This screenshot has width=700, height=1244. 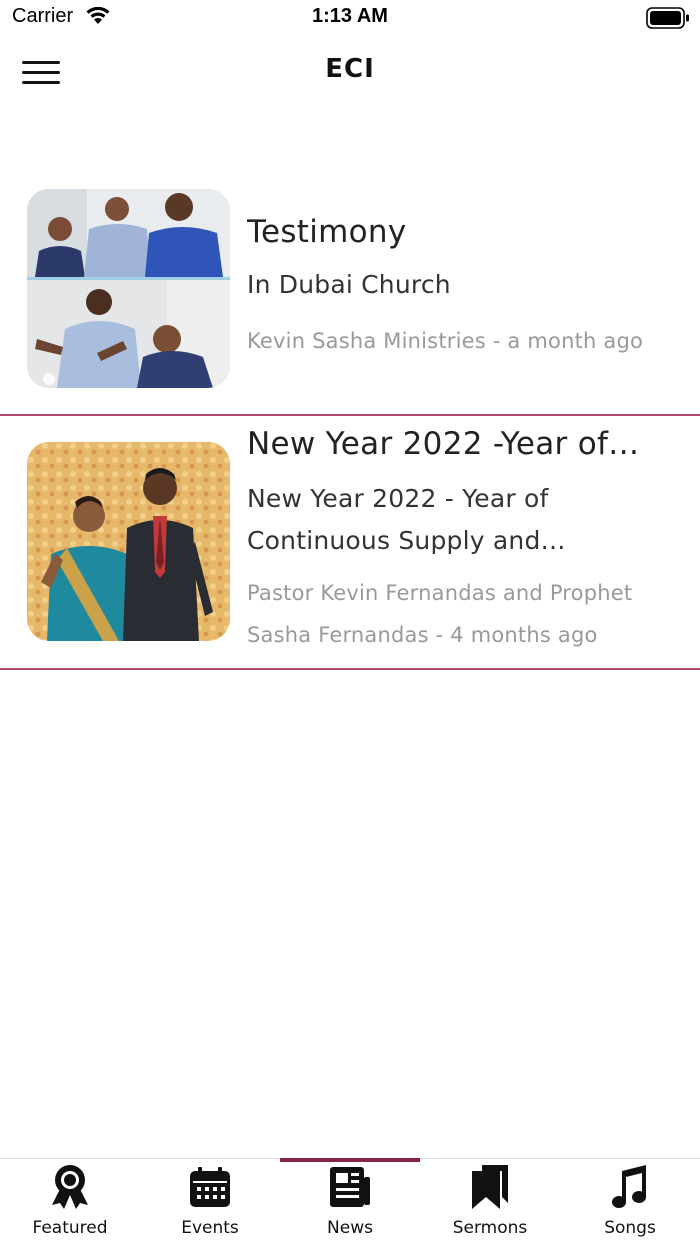 I want to click on news-item-meta-line: Sasha Fernandas - 4 months ago, so click(x=422, y=635).